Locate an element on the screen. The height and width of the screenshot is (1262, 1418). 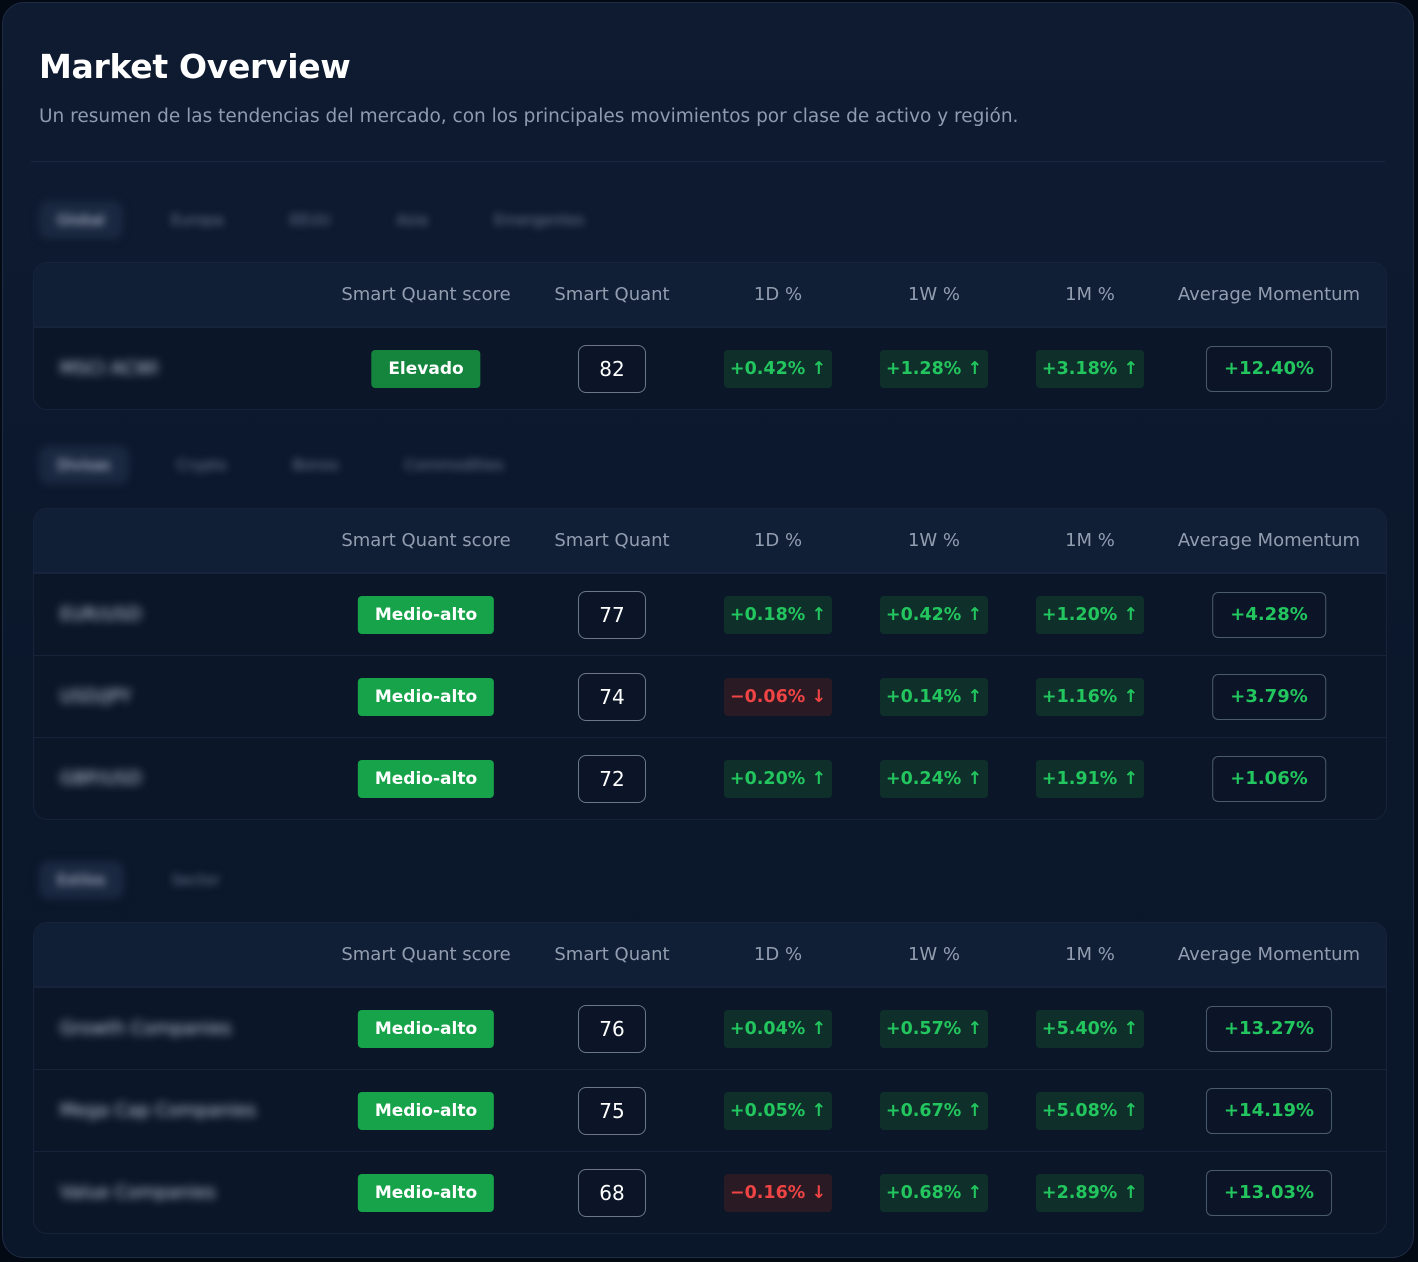
average-momentum: +4.28% is located at coordinates (1269, 614).